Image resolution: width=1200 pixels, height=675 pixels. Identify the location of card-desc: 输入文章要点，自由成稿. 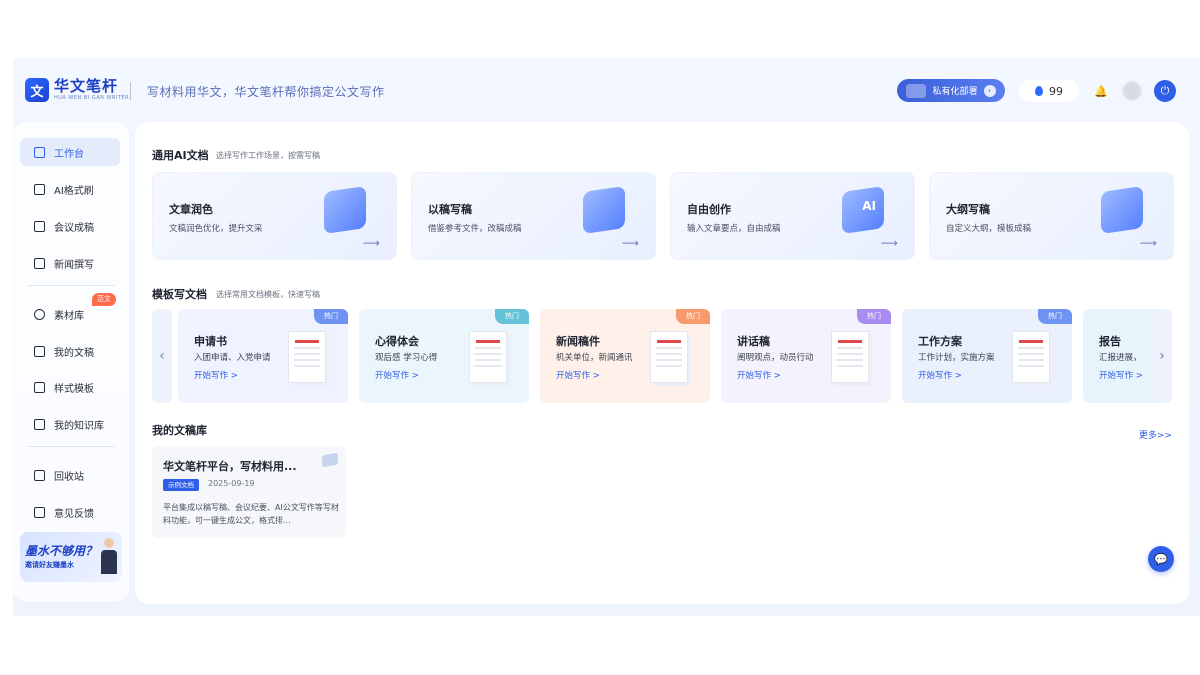
(734, 229).